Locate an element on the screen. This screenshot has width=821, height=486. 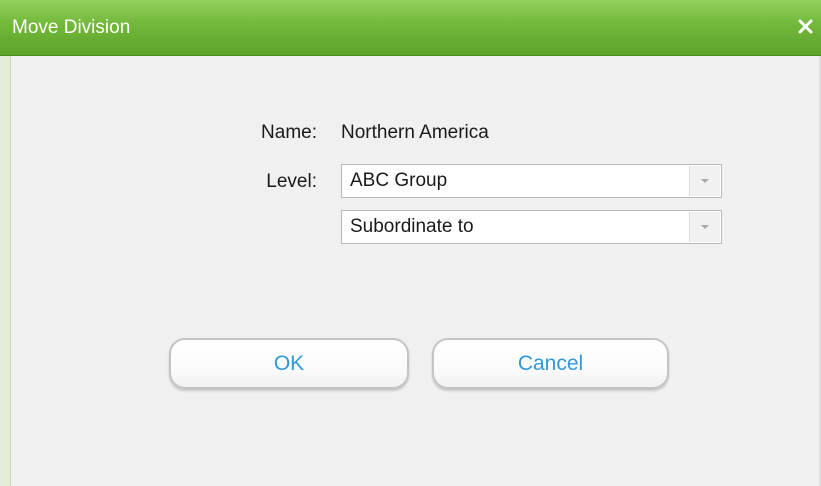
relation-select-arrow is located at coordinates (704, 227).